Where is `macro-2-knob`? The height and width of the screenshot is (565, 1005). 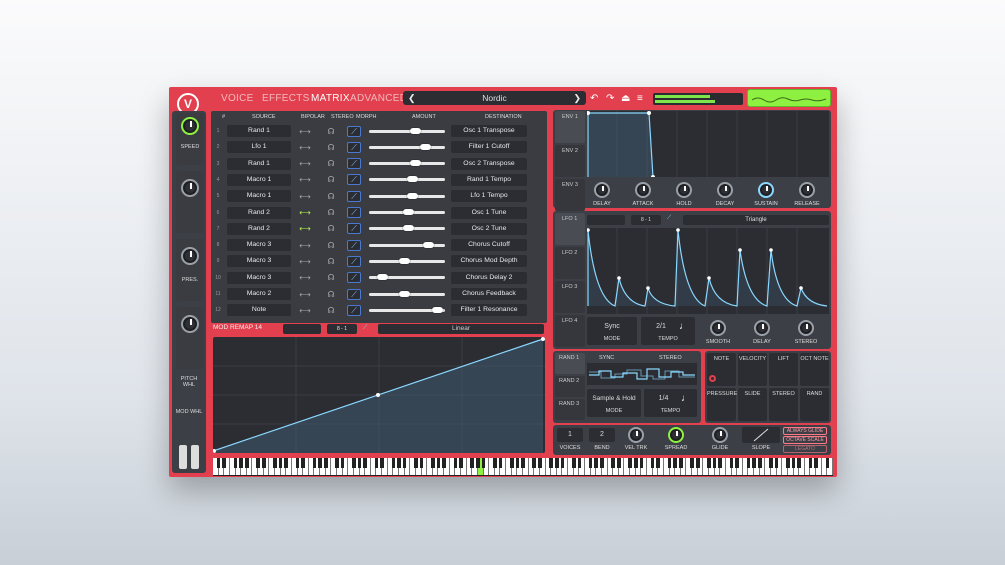 macro-2-knob is located at coordinates (190, 188).